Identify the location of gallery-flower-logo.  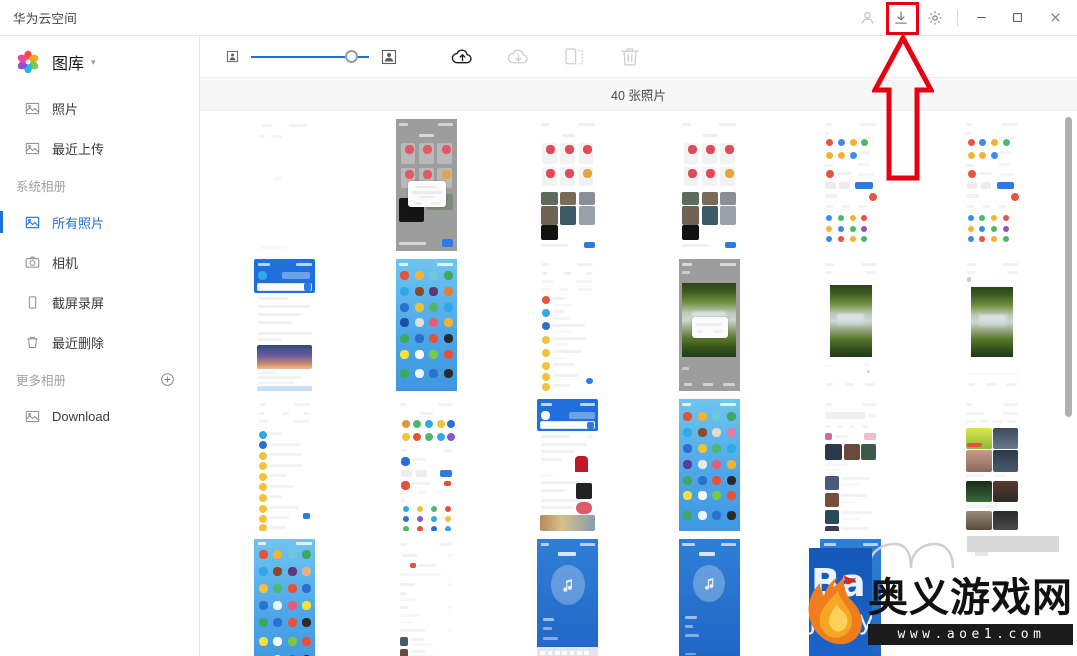
(28, 62).